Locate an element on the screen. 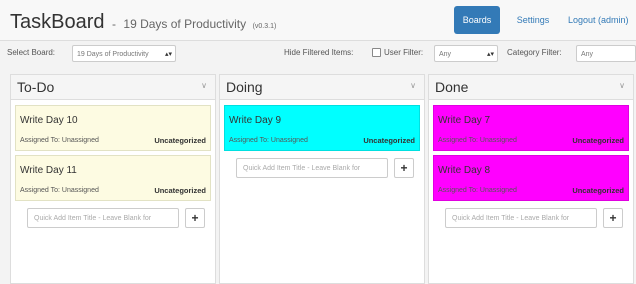 This screenshot has height=284, width=636. app-version: (v0.3.1) is located at coordinates (264, 26).